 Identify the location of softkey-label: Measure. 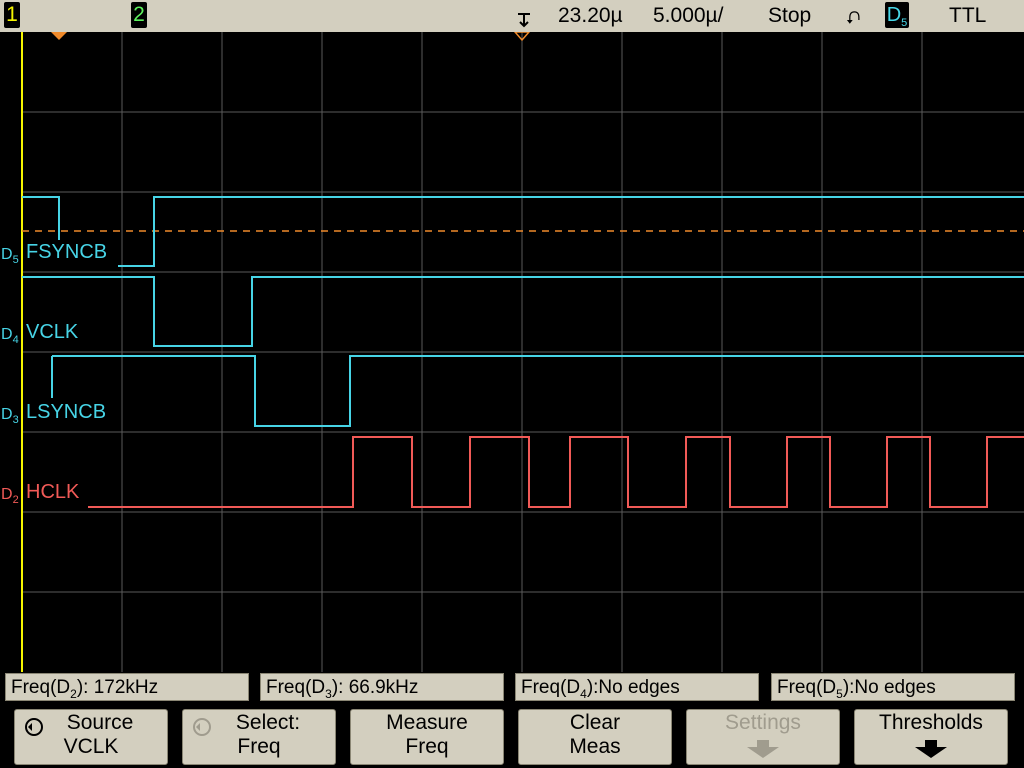
(427, 722).